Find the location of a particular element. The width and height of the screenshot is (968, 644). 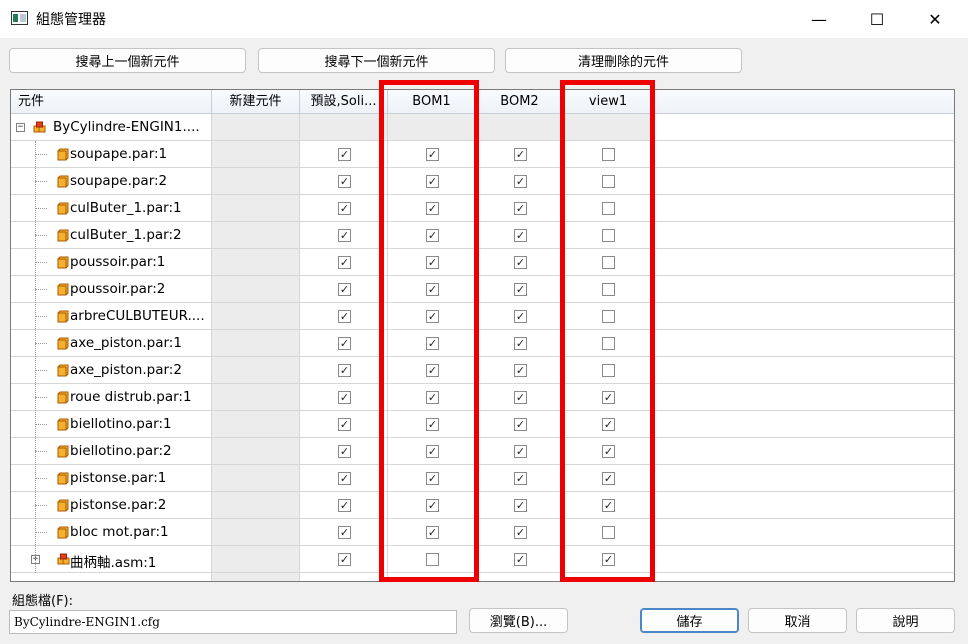

table-row: bloc mot.par:1 ✓ ✓ ✓ is located at coordinates (482, 532).